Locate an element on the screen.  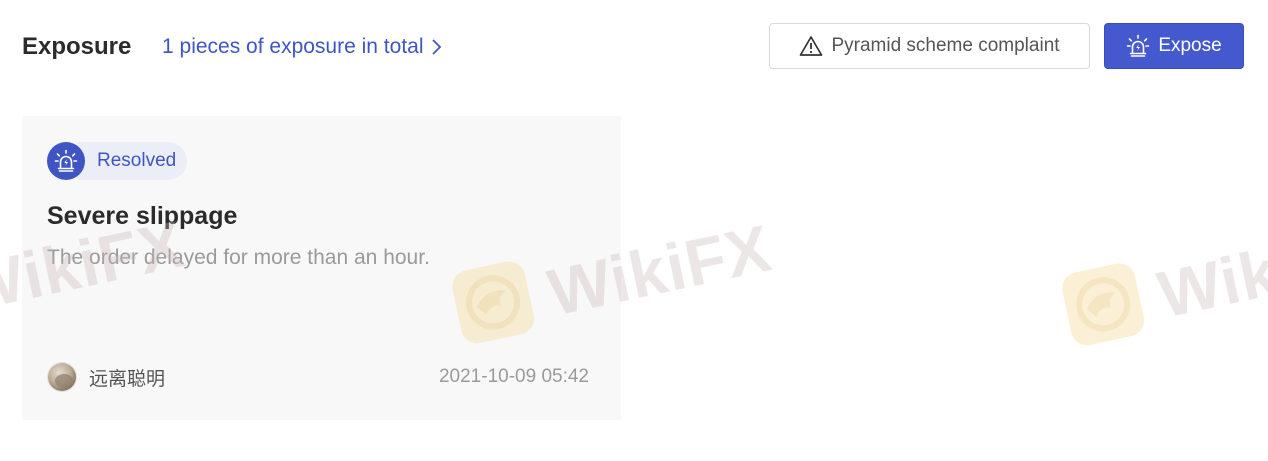
exposure-title: Severe slippage is located at coordinates (142, 216).